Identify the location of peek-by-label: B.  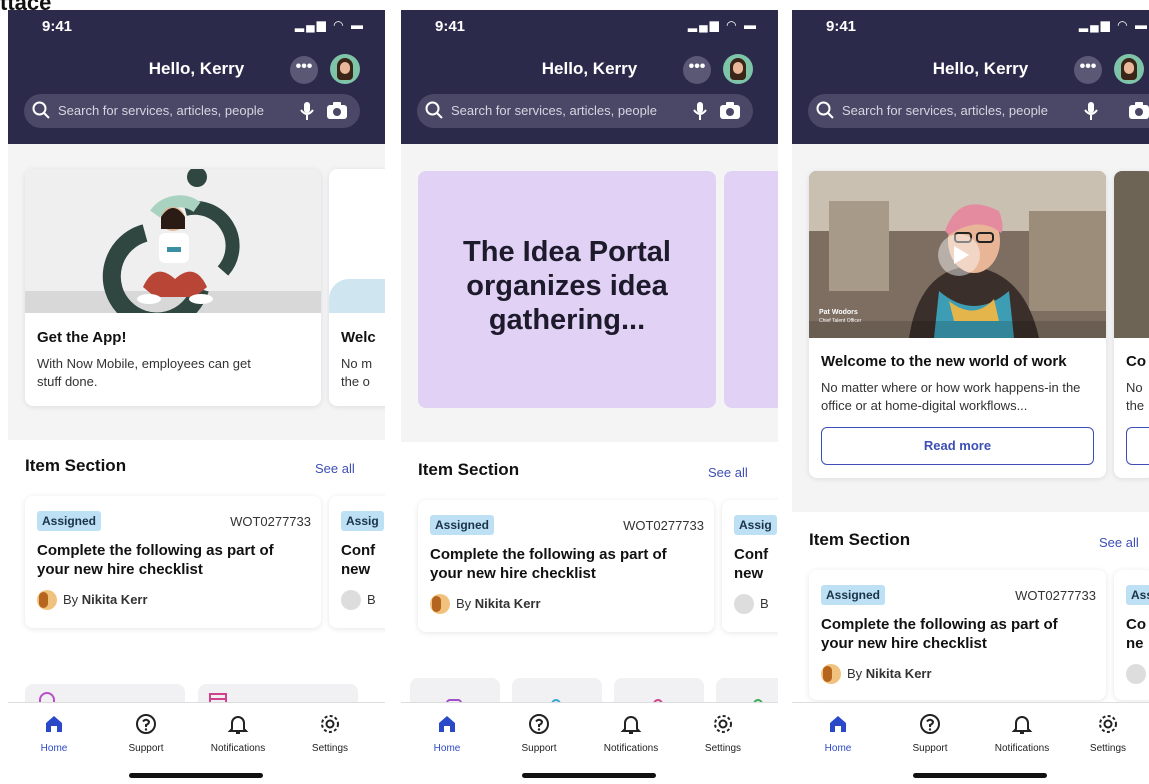
(764, 603).